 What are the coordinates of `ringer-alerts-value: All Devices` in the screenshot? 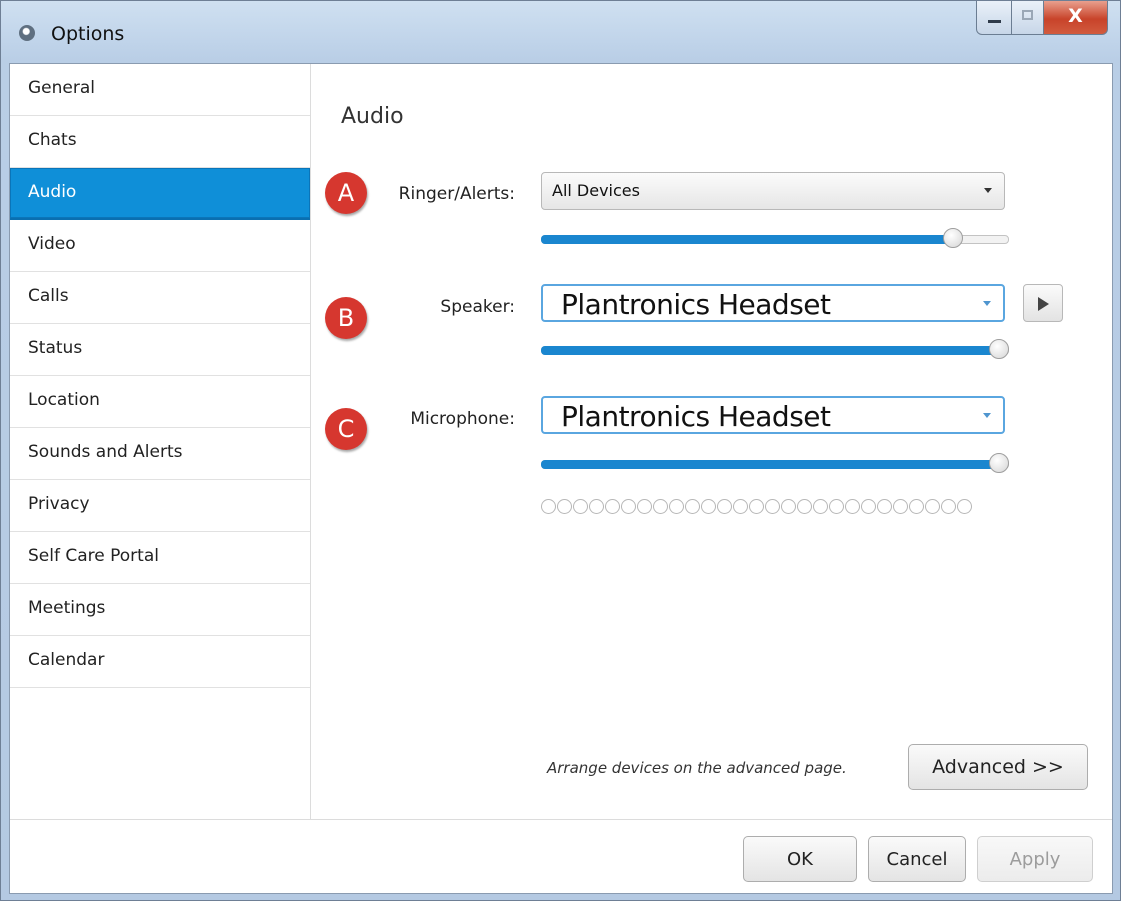 It's located at (596, 190).